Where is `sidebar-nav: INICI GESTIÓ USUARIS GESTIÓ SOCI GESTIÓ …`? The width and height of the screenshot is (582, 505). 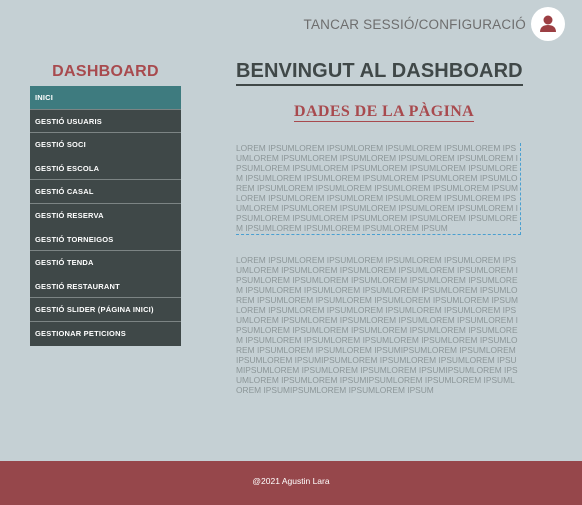
sidebar-nav: INICI GESTIÓ USUARIS GESTIÓ SOCI GESTIÓ … is located at coordinates (105, 216).